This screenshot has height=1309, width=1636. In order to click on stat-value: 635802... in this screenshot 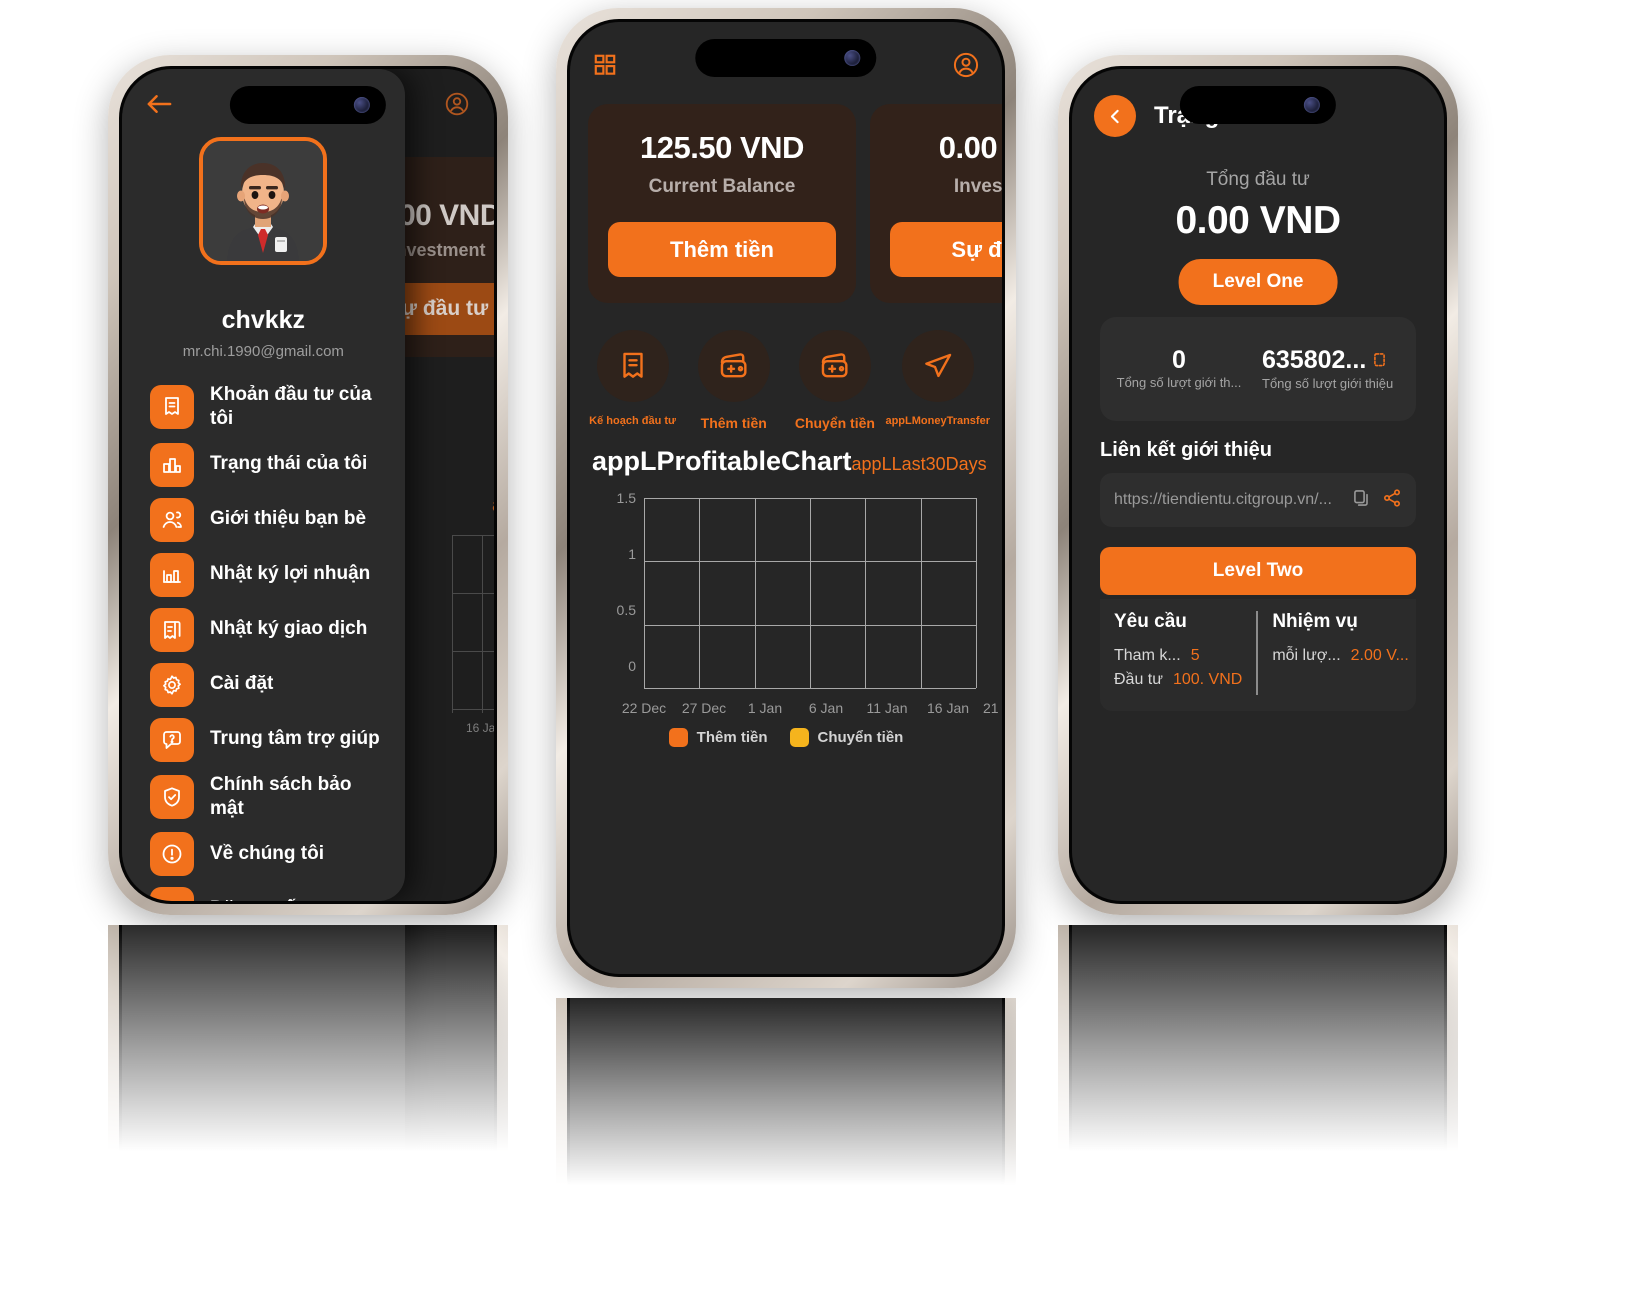, I will do `click(1314, 359)`.